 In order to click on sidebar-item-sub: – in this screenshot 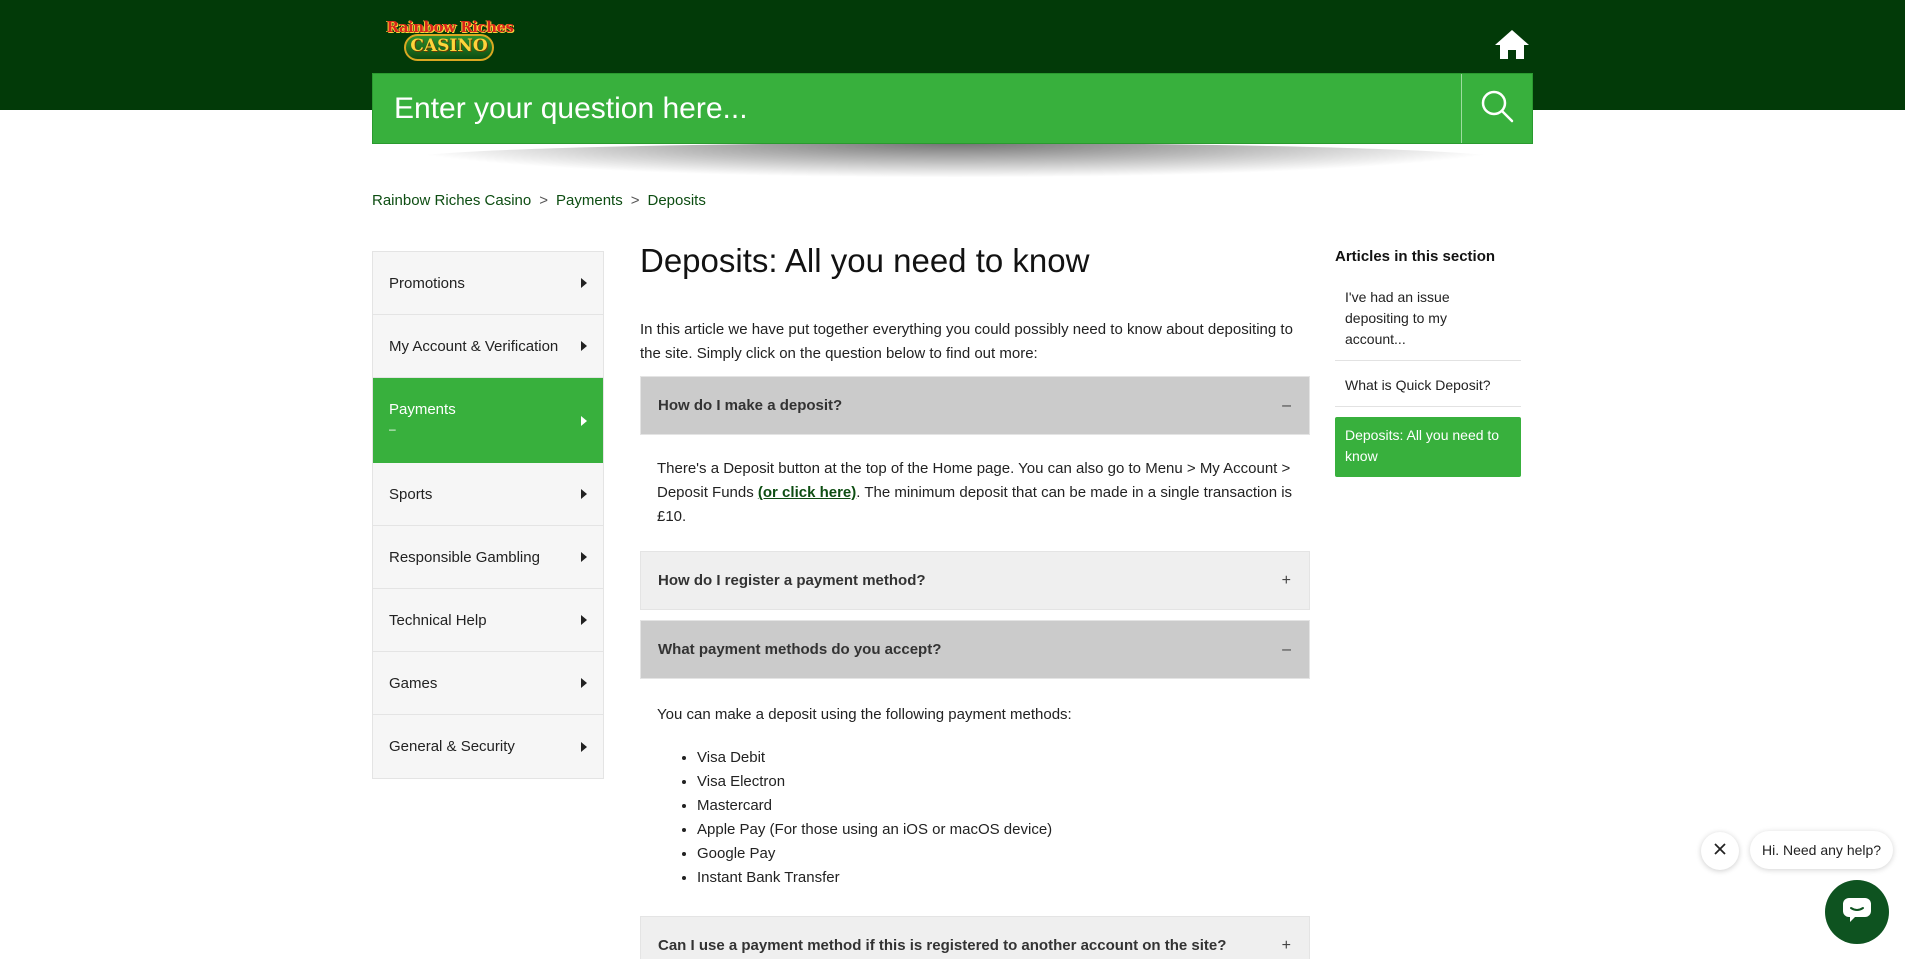, I will do `click(392, 429)`.